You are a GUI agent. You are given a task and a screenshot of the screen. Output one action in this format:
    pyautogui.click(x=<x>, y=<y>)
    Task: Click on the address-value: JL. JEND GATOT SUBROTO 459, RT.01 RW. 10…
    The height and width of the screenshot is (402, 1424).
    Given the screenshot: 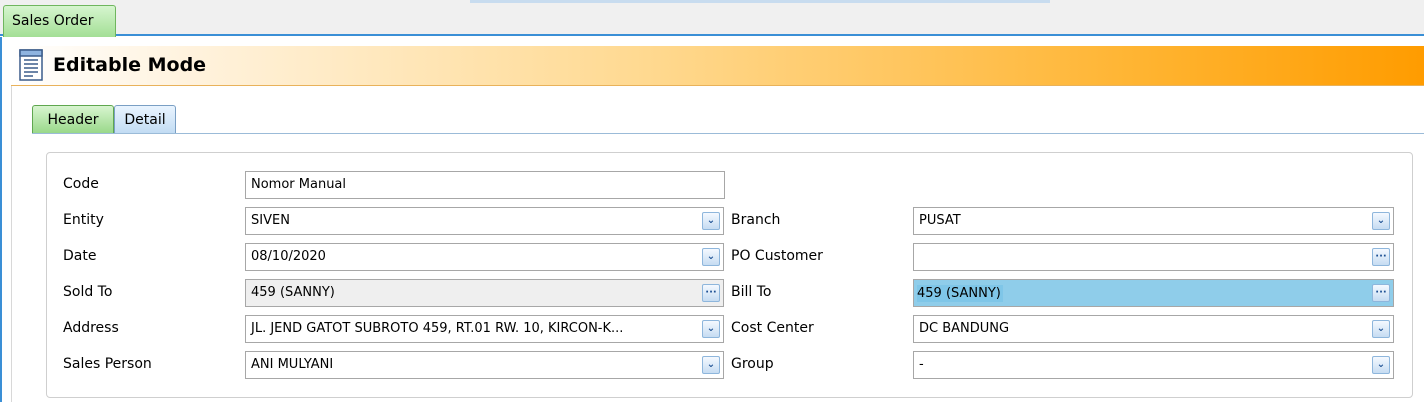 What is the action you would take?
    pyautogui.click(x=437, y=328)
    